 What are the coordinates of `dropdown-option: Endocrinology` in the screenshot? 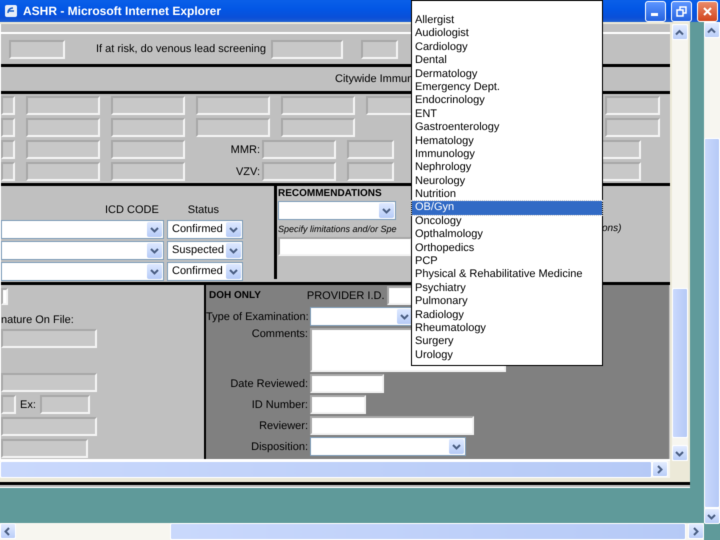 It's located at (507, 101).